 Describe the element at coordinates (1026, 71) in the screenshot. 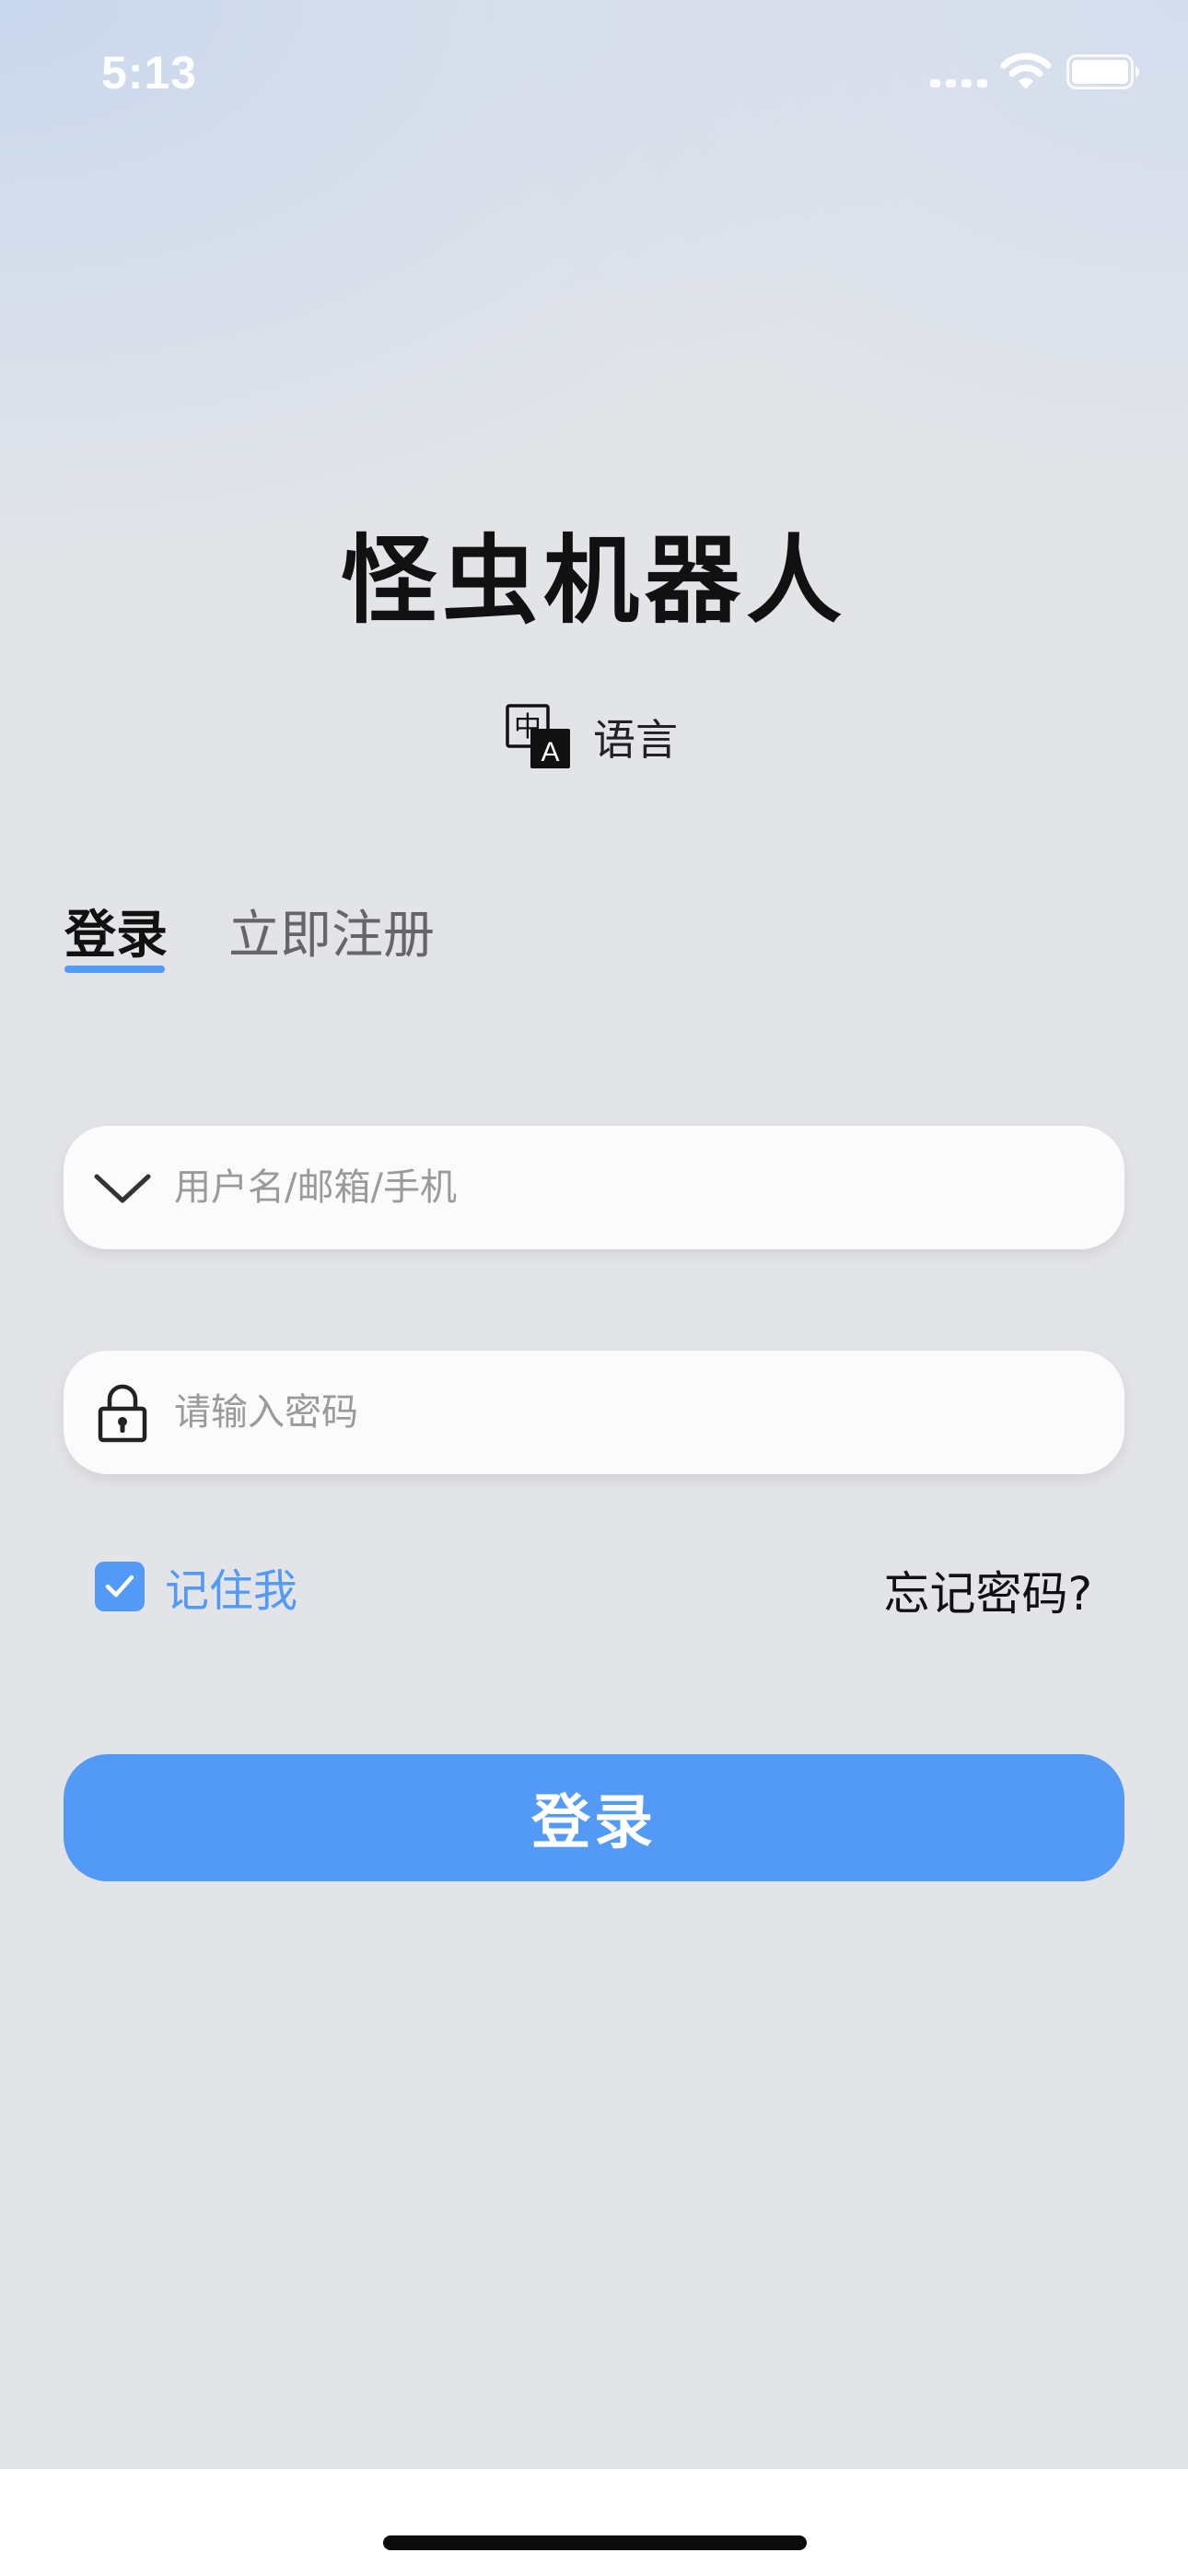

I see `wifi-icon` at that location.